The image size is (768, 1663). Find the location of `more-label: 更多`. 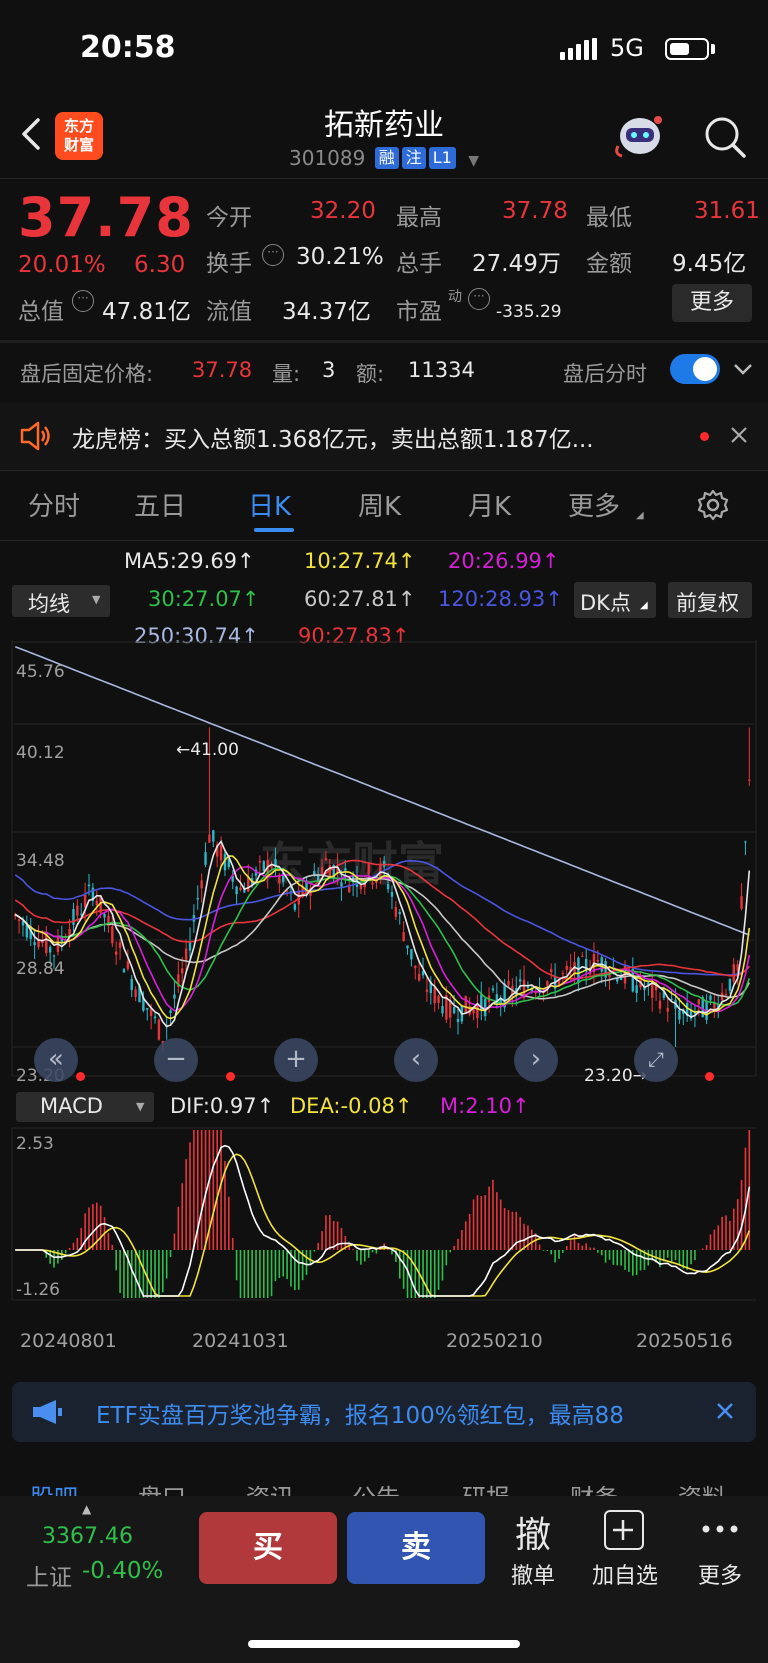

more-label: 更多 is located at coordinates (720, 1574).